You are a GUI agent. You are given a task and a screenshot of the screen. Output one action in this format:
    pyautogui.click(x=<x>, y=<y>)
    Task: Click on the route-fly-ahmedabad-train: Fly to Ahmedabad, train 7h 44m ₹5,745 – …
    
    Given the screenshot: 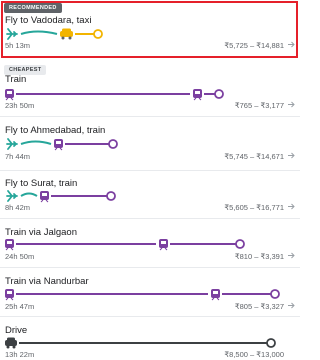 What is the action you would take?
    pyautogui.click(x=150, y=144)
    